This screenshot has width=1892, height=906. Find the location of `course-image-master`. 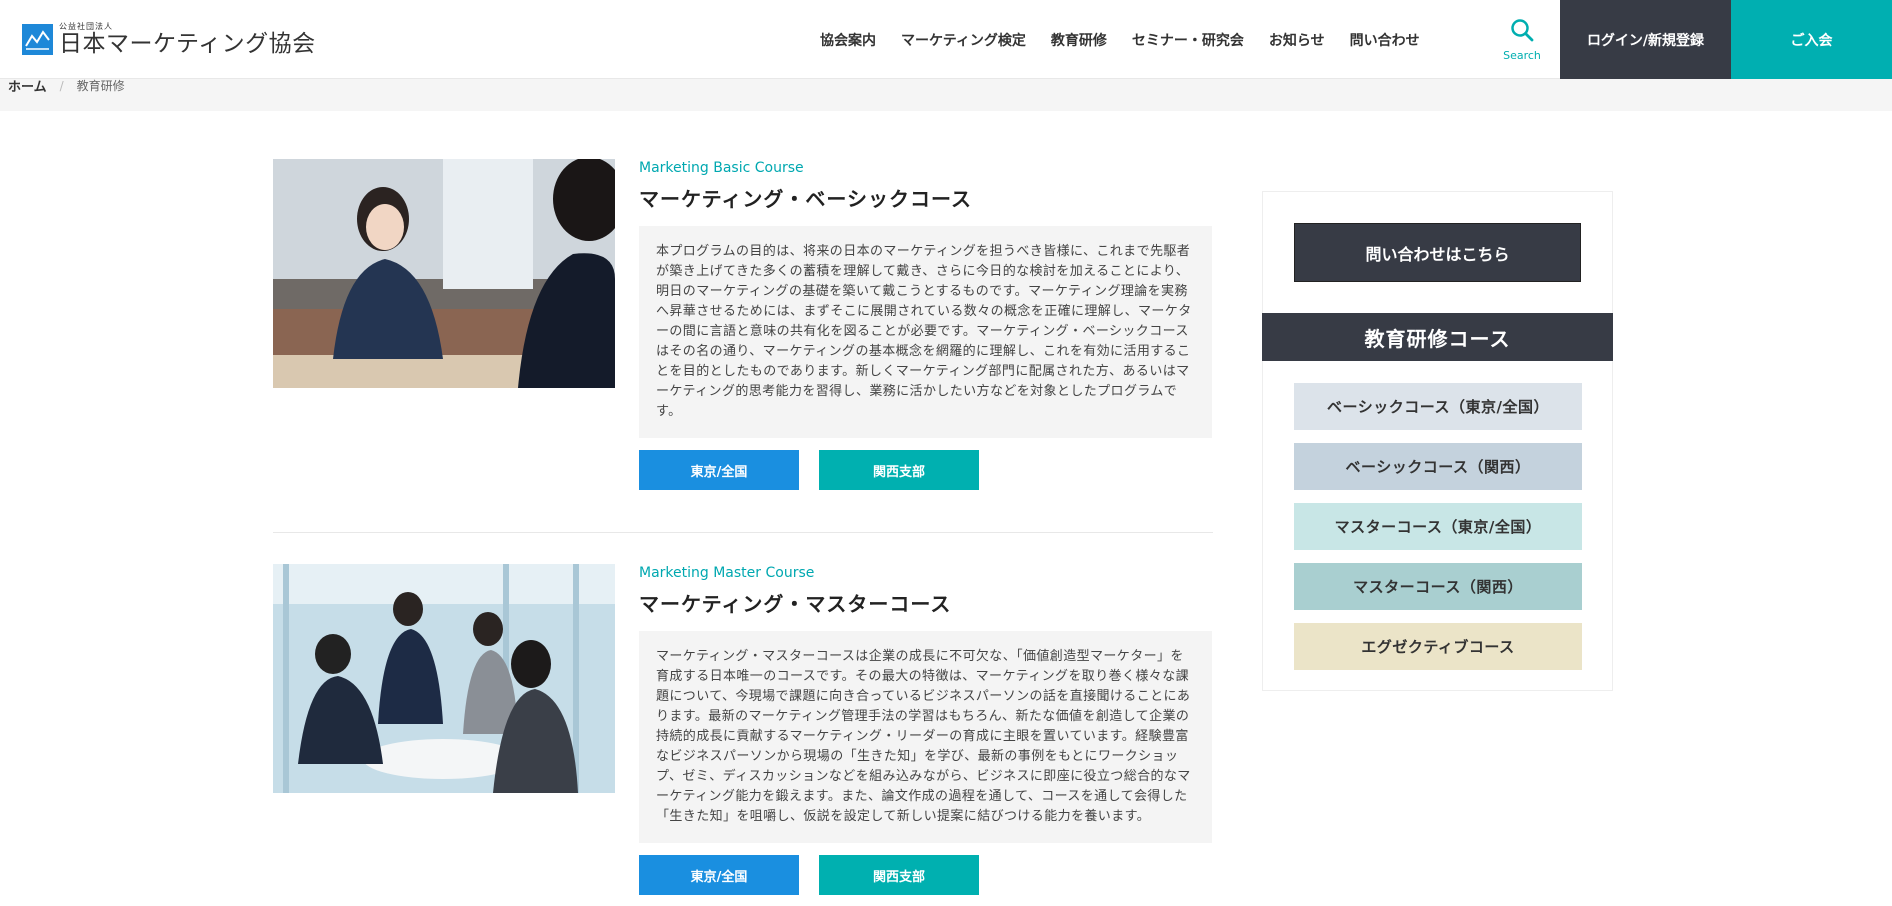

course-image-master is located at coordinates (444, 678).